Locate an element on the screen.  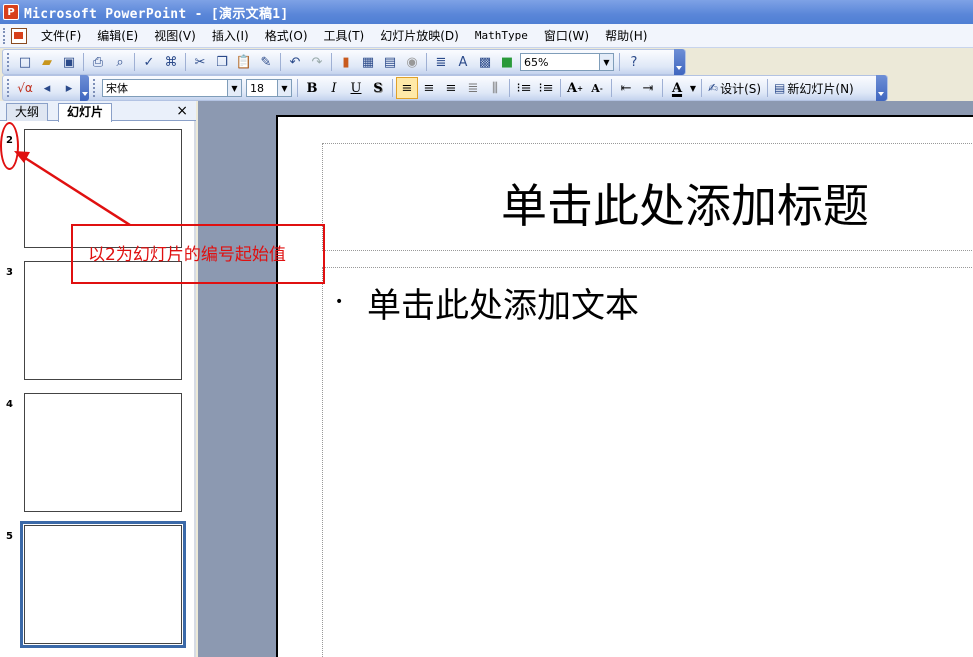
annotation-text: 以2为幻灯片的编号起始值 is located at coordinates (187, 255).